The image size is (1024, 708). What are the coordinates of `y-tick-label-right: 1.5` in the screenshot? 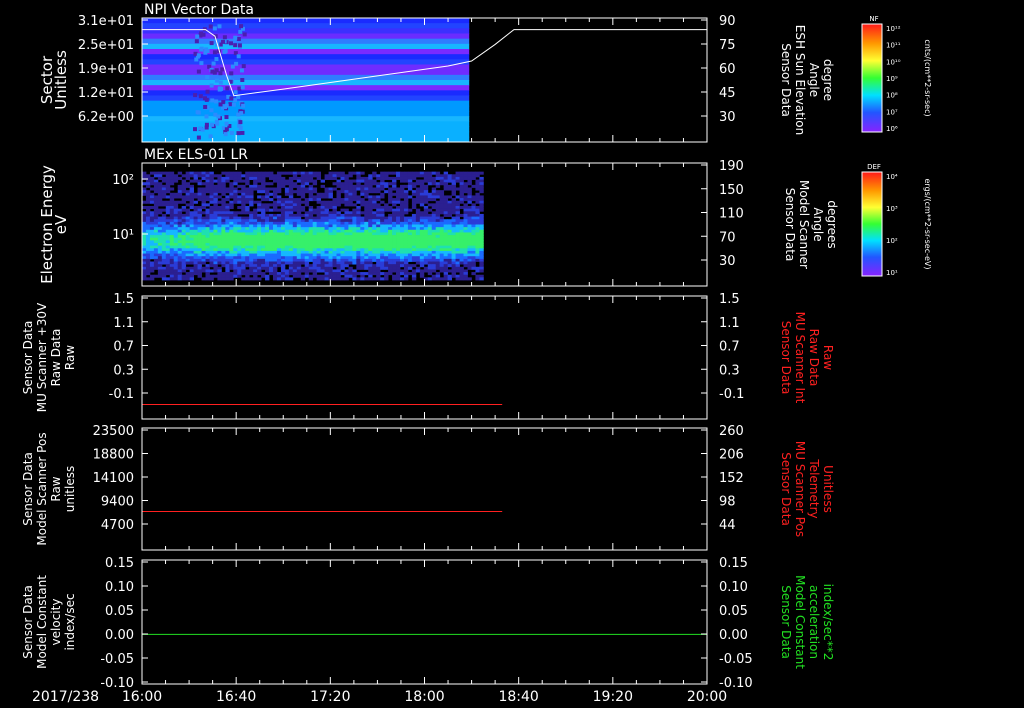 It's located at (729, 299).